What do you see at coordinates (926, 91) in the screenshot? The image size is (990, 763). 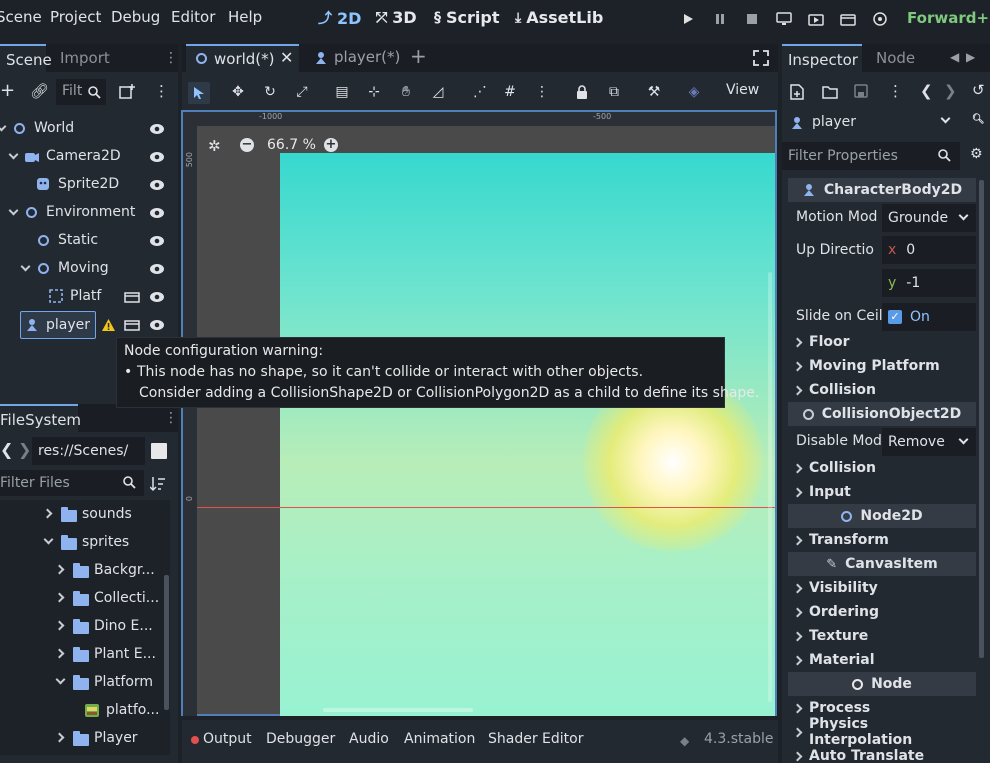 I see `history-back-icon: ❮` at bounding box center [926, 91].